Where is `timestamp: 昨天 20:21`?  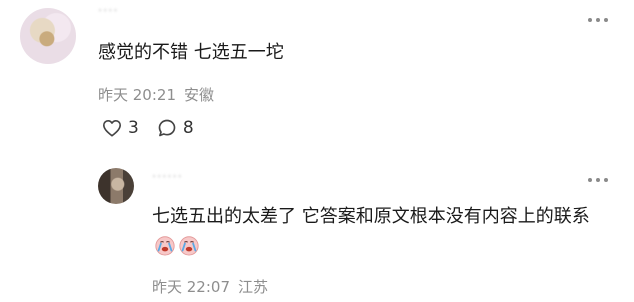 timestamp: 昨天 20:21 is located at coordinates (137, 95).